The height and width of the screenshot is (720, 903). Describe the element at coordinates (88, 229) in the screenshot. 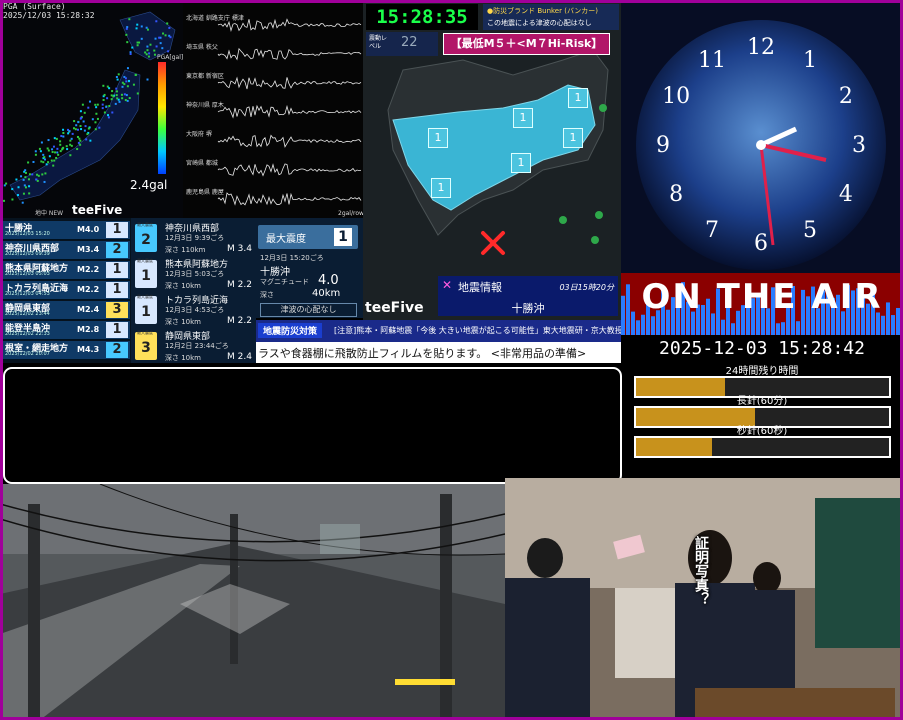

I see `quake-magnitude: M4.0` at that location.